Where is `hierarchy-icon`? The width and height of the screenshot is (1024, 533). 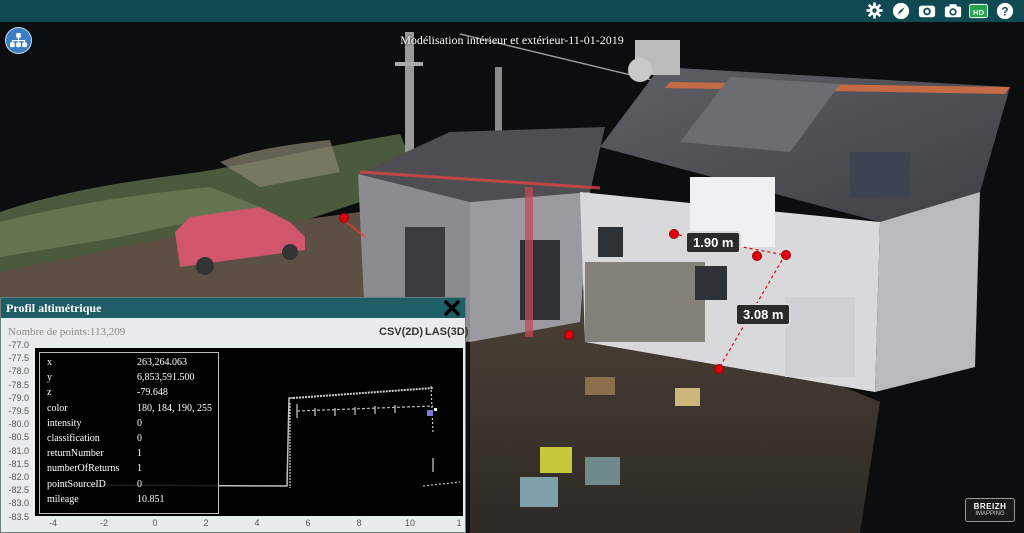 hierarchy-icon is located at coordinates (18, 40).